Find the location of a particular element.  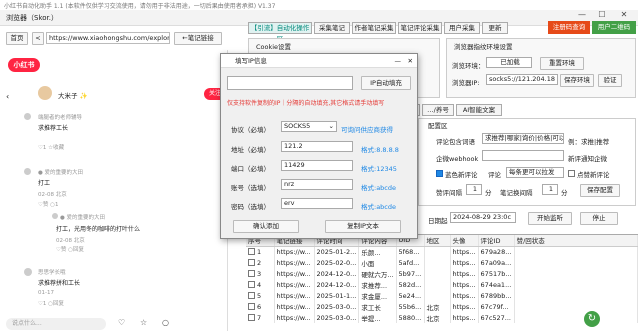

webhook-input is located at coordinates (523, 155).